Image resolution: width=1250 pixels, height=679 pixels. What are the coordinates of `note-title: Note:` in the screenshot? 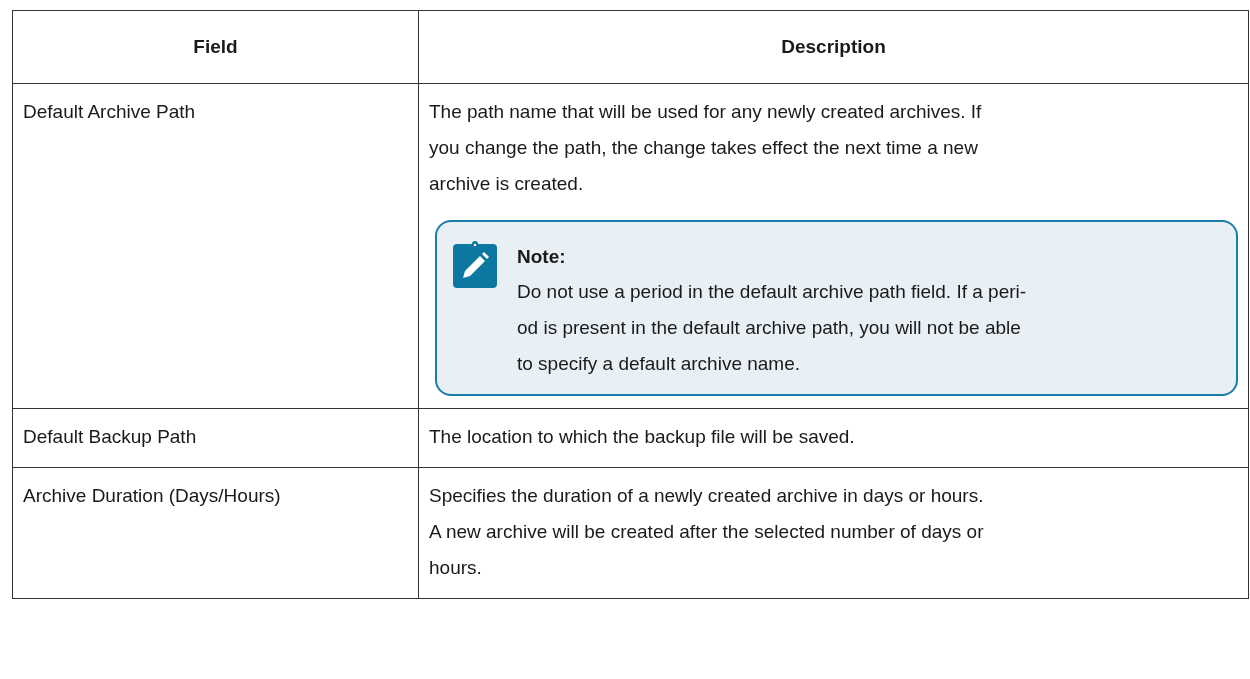 It's located at (542, 257).